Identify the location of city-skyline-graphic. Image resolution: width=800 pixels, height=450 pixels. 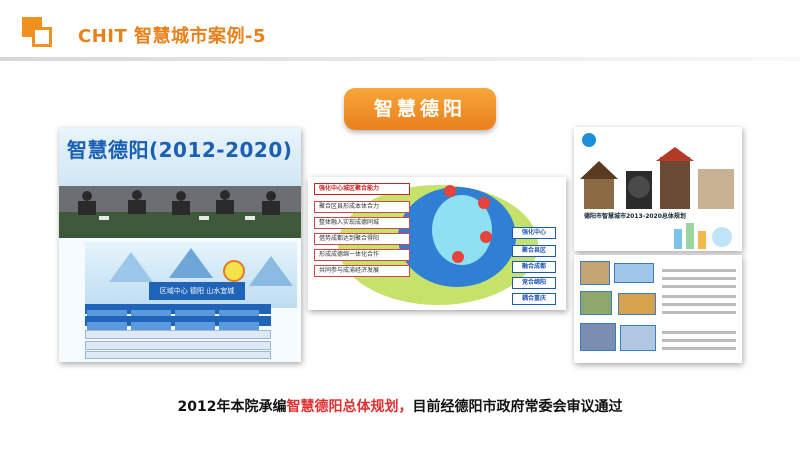
(657, 178).